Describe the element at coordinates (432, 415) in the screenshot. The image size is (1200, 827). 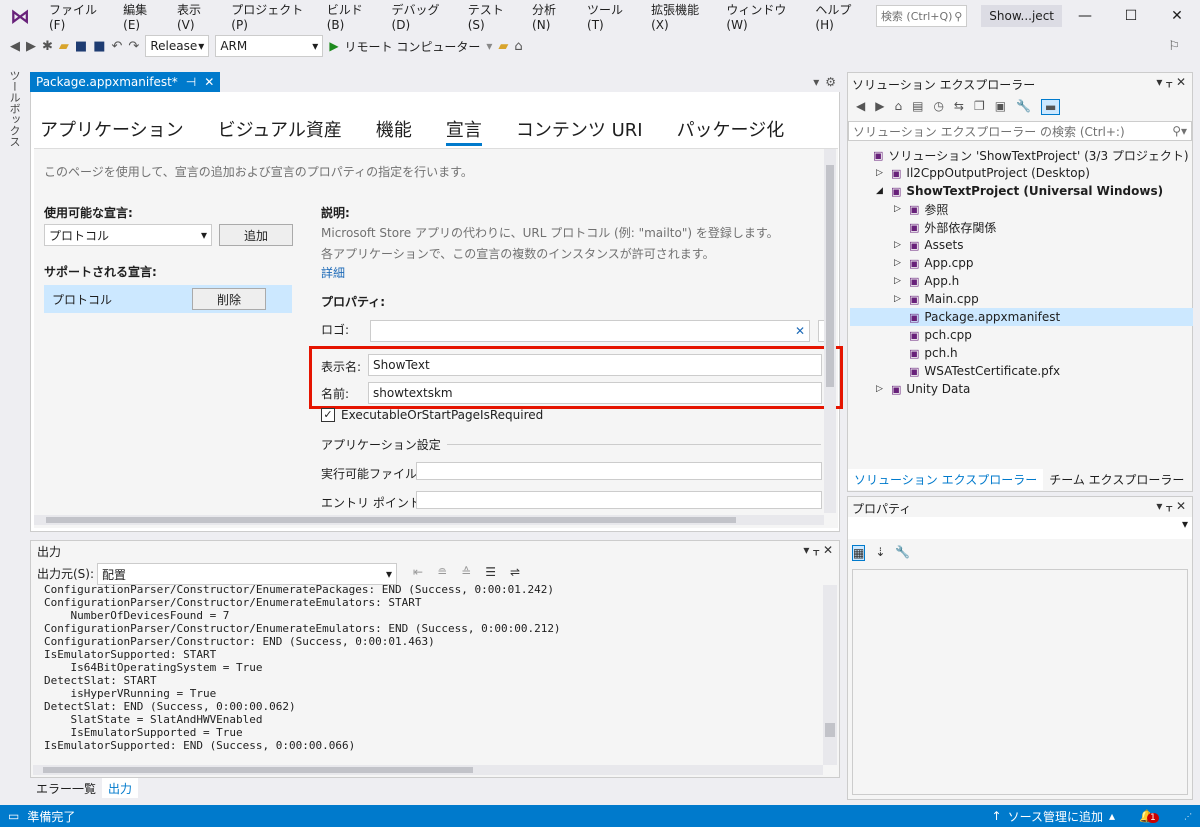
I see `executable-required-checkbox: ✓ ExecutableOrStartPageIsRequired` at that location.